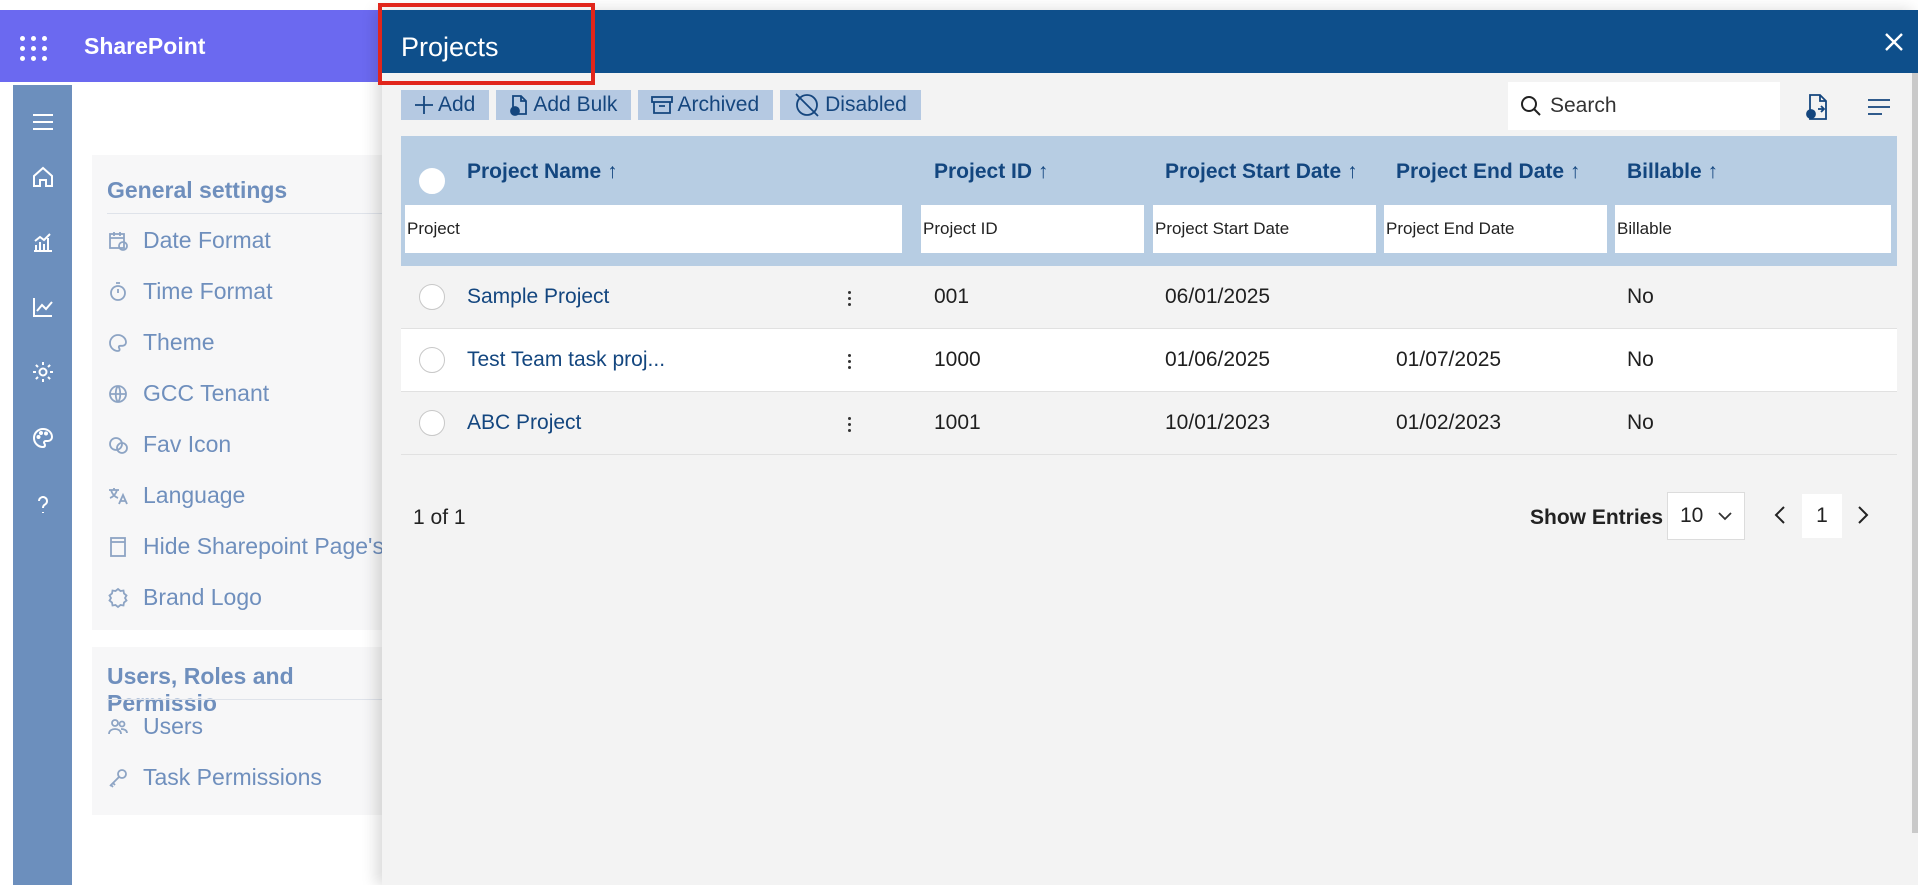 This screenshot has width=1918, height=885. Describe the element at coordinates (432, 181) in the screenshot. I see `select-all-radio` at that location.